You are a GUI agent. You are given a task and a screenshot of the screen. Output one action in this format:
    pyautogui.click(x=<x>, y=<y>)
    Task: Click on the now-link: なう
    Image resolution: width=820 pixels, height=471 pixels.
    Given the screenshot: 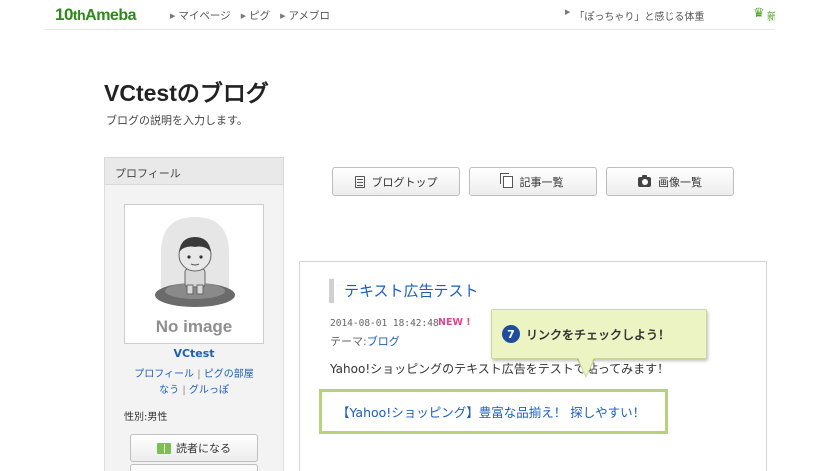 What is the action you would take?
    pyautogui.click(x=169, y=390)
    